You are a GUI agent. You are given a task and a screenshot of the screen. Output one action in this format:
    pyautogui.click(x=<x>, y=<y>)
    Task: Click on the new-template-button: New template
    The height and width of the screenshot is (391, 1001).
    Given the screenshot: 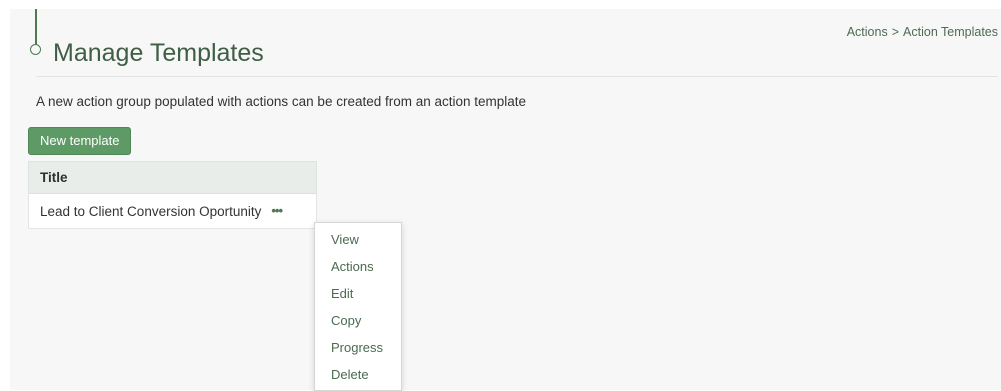 What is the action you would take?
    pyautogui.click(x=80, y=141)
    